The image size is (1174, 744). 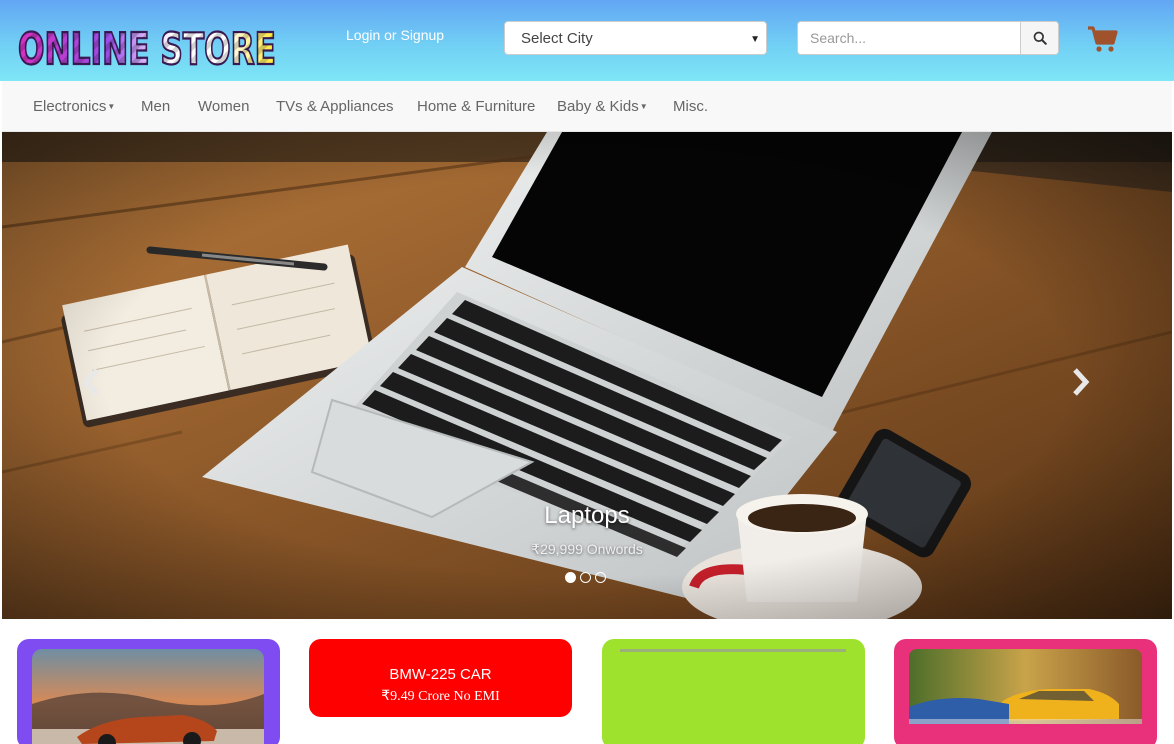 I want to click on search-icon, so click(x=1040, y=38).